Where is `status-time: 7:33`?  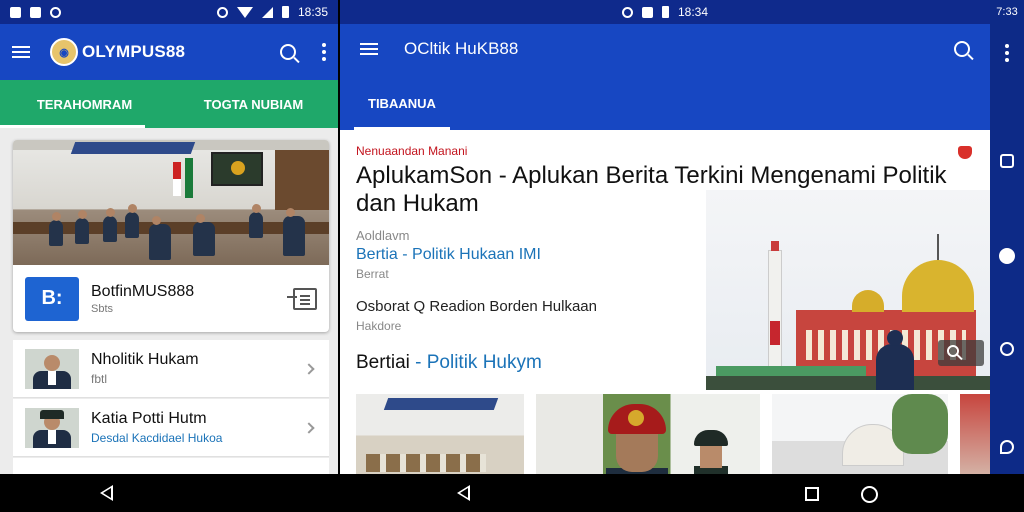 status-time: 7:33 is located at coordinates (1007, 12).